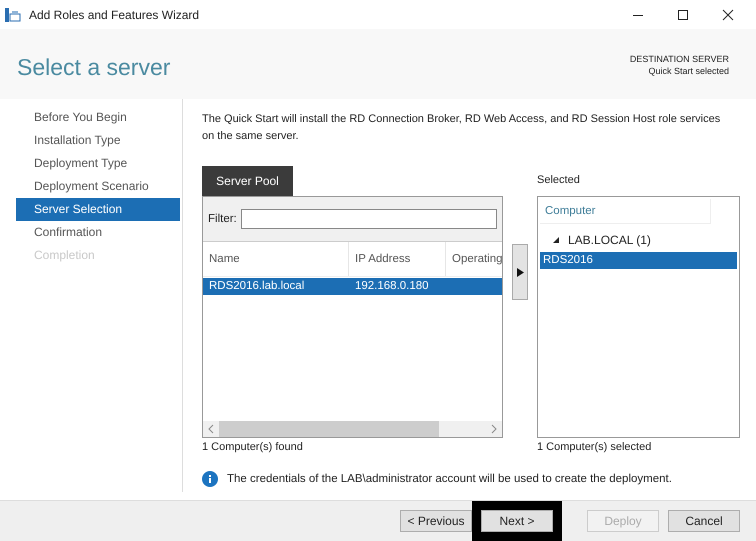 Image resolution: width=756 pixels, height=541 pixels. Describe the element at coordinates (98, 163) in the screenshot. I see `wizard-step: Deployment Type` at that location.